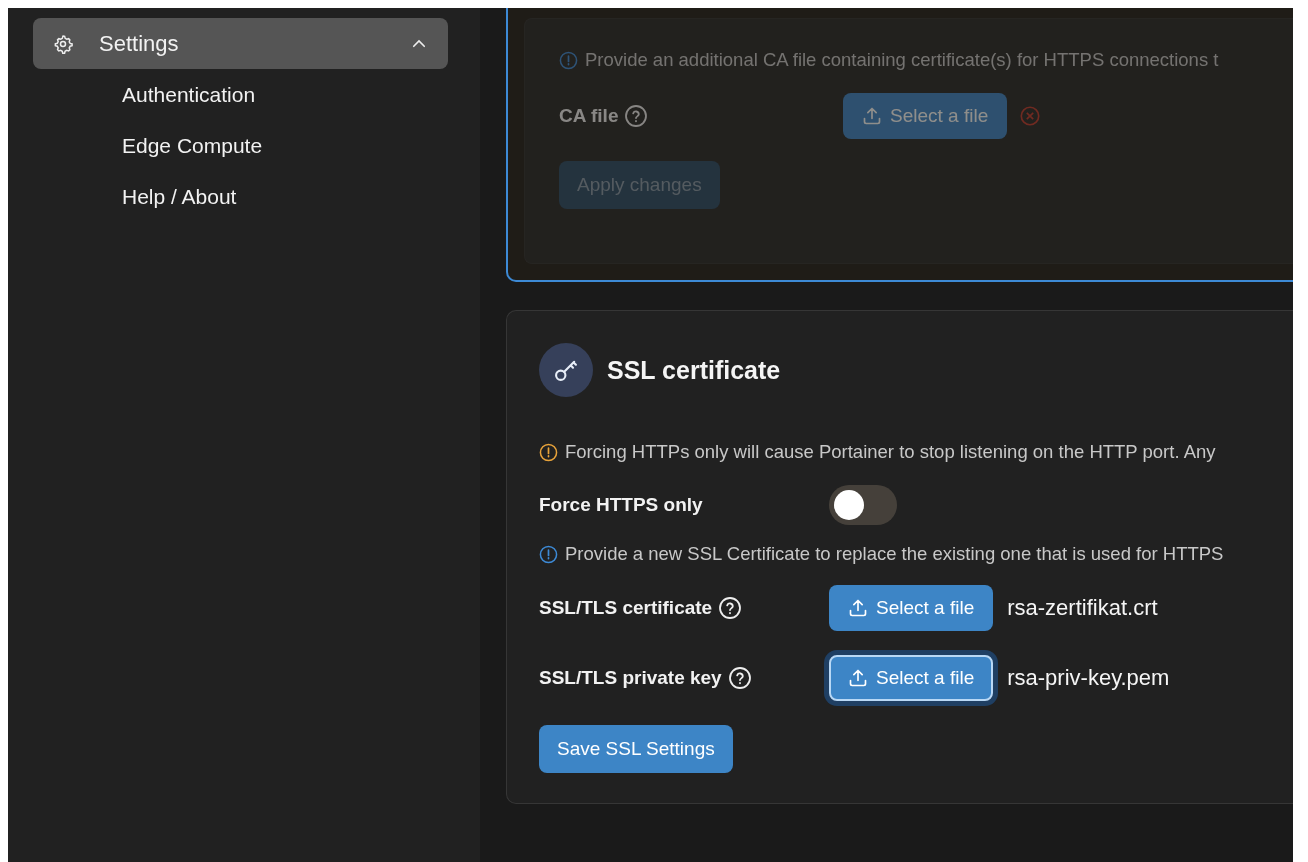 The height and width of the screenshot is (862, 1308). What do you see at coordinates (863, 505) in the screenshot?
I see `force-https-toggle` at bounding box center [863, 505].